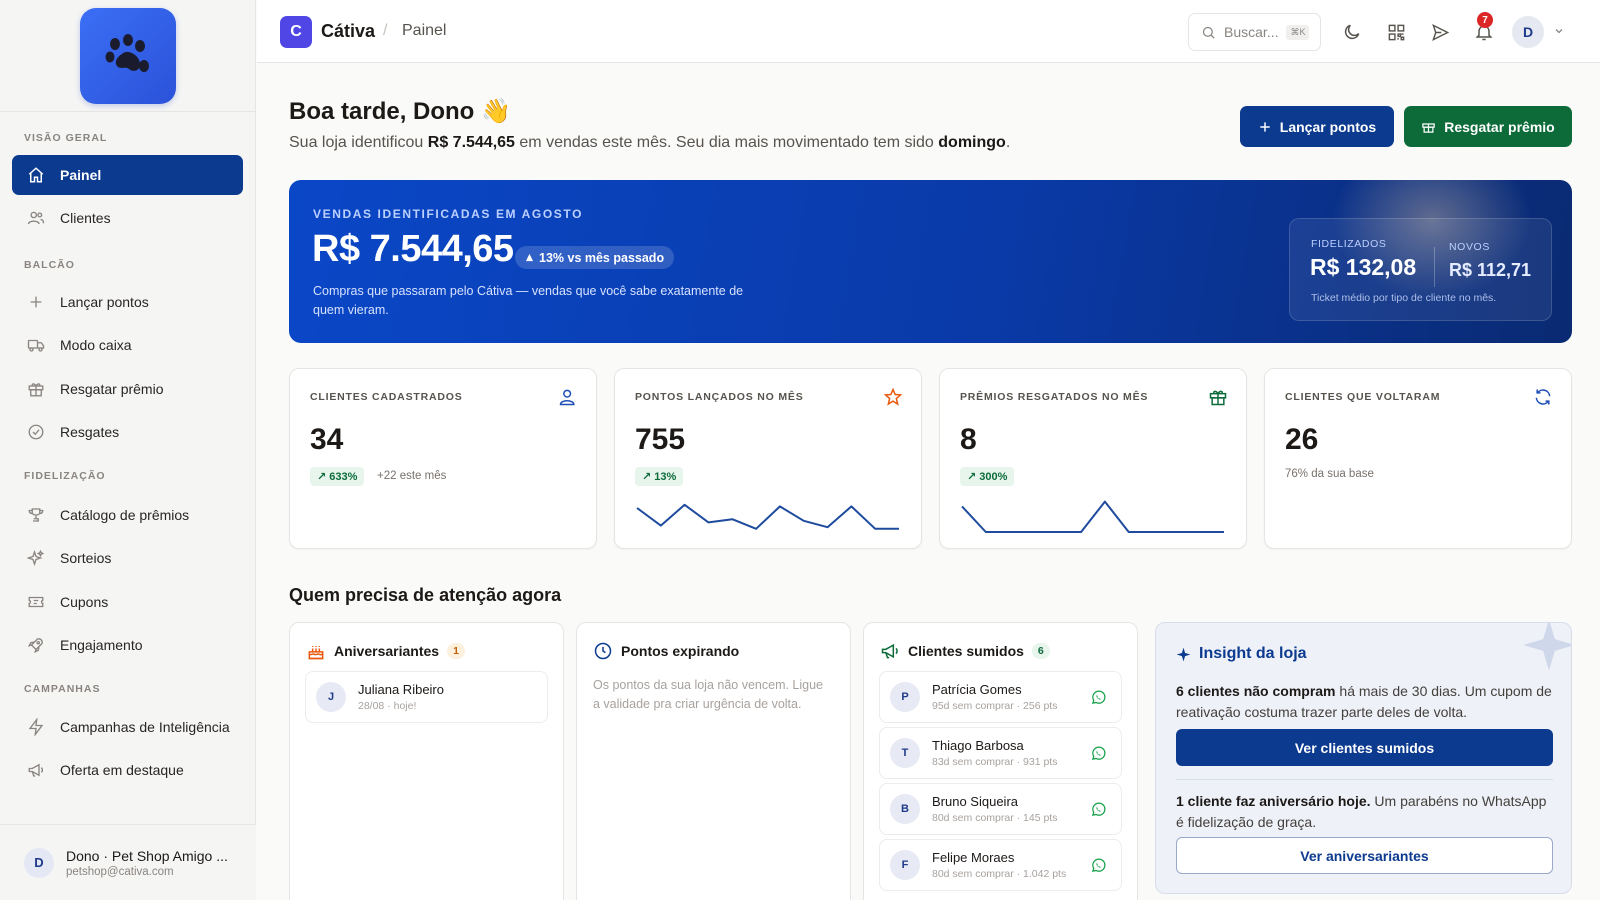 This screenshot has width=1600, height=900. Describe the element at coordinates (425, 595) in the screenshot. I see `section-title-attention: Quem precisa de atenção agora` at that location.